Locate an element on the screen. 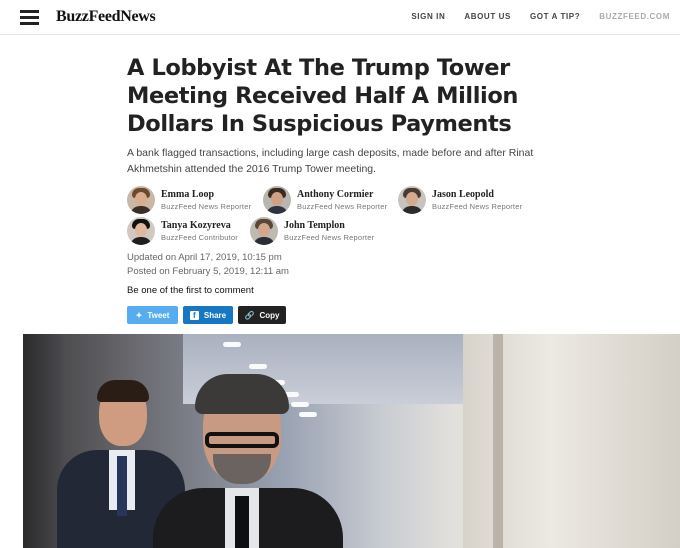 This screenshot has height=548, width=680. facebook-share-button: f Share is located at coordinates (208, 315).